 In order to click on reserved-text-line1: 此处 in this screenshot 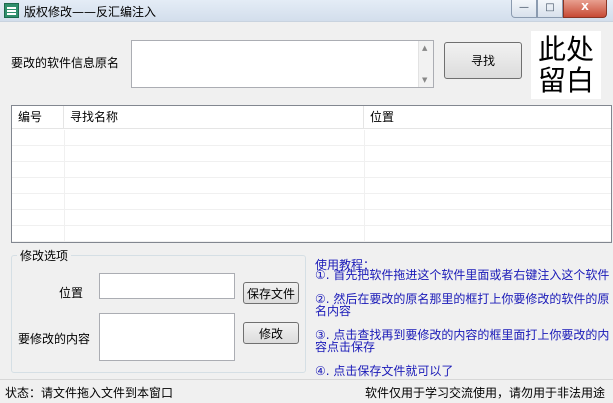, I will do `click(565, 49)`.